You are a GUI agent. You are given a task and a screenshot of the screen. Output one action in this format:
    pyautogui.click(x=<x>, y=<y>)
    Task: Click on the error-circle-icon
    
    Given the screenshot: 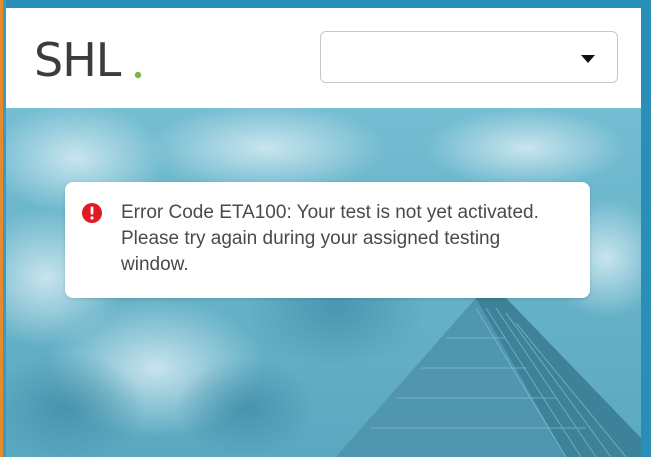 What is the action you would take?
    pyautogui.click(x=92, y=213)
    